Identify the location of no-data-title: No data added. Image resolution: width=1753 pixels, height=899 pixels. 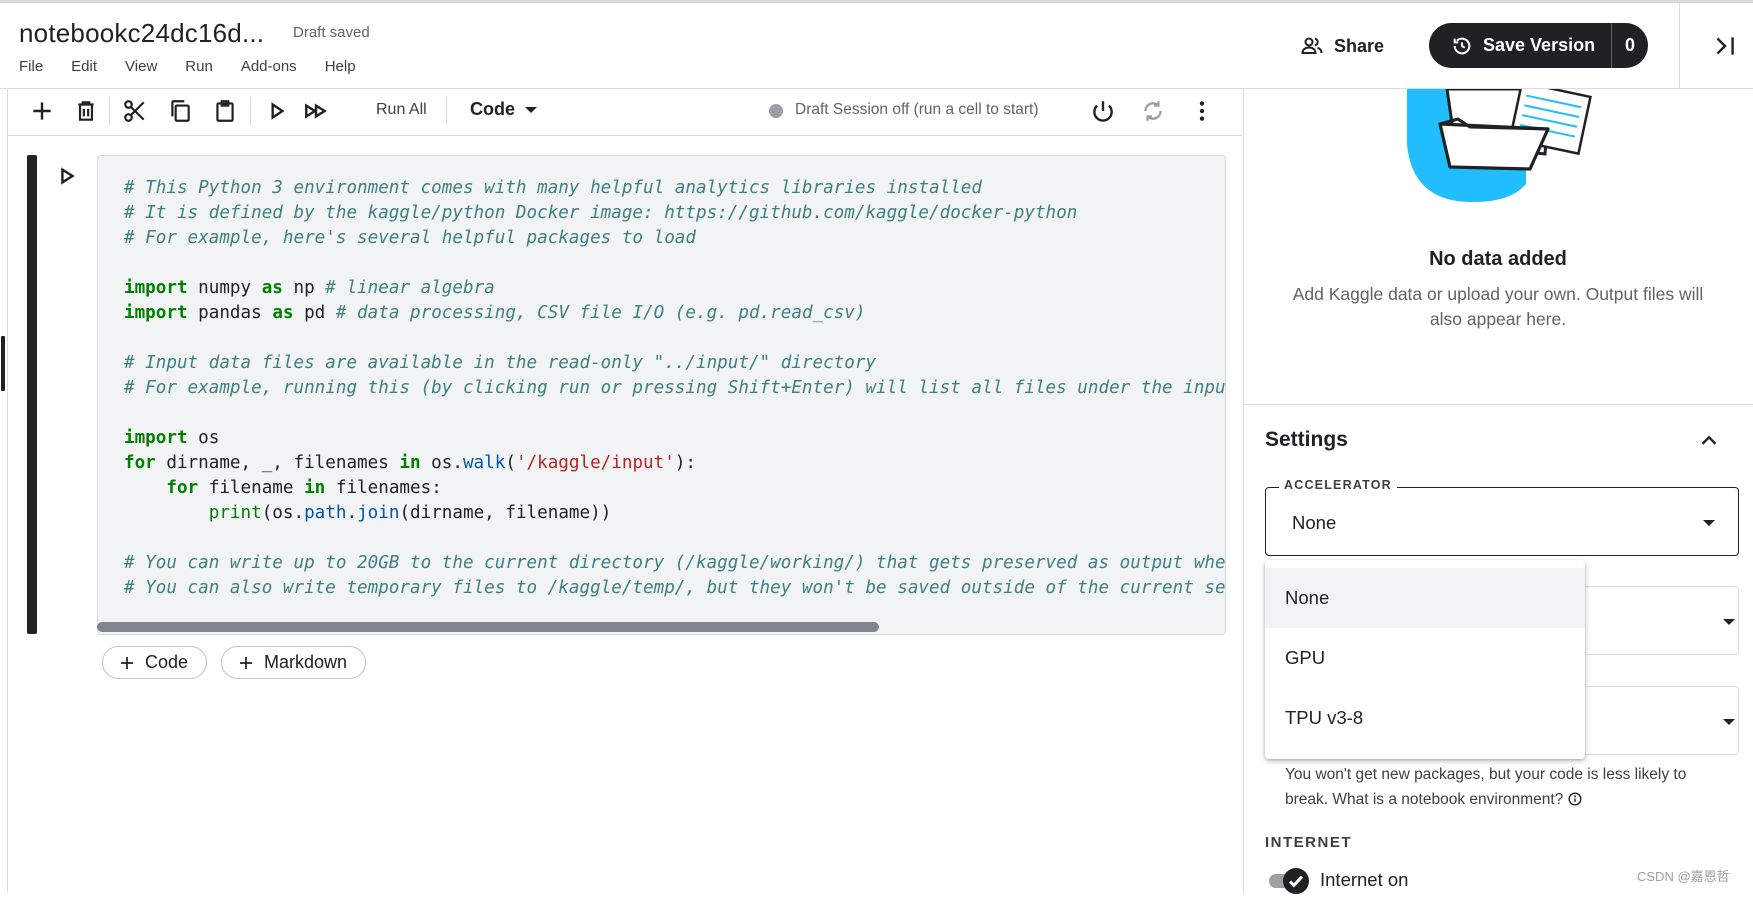
(1498, 259).